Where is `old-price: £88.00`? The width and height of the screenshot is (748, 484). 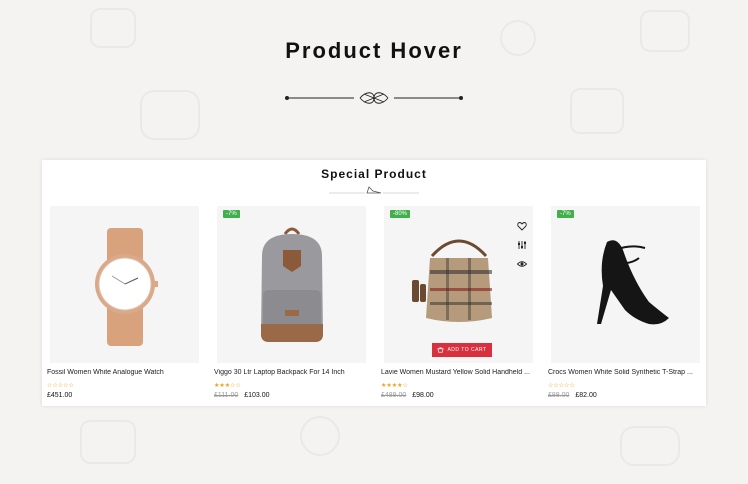
old-price: £88.00 is located at coordinates (559, 395).